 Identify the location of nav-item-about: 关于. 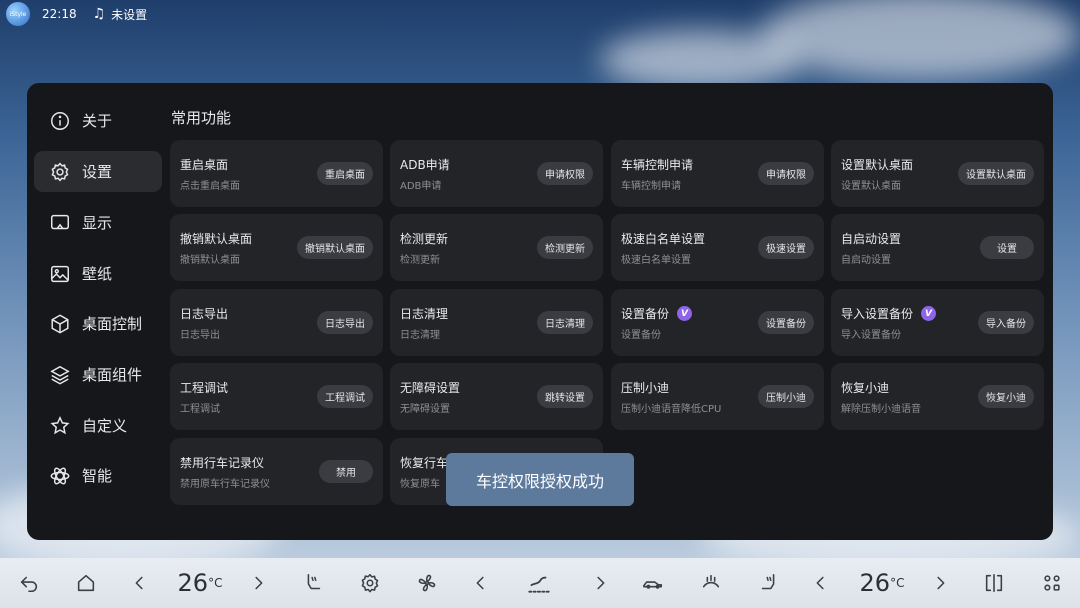
(98, 120).